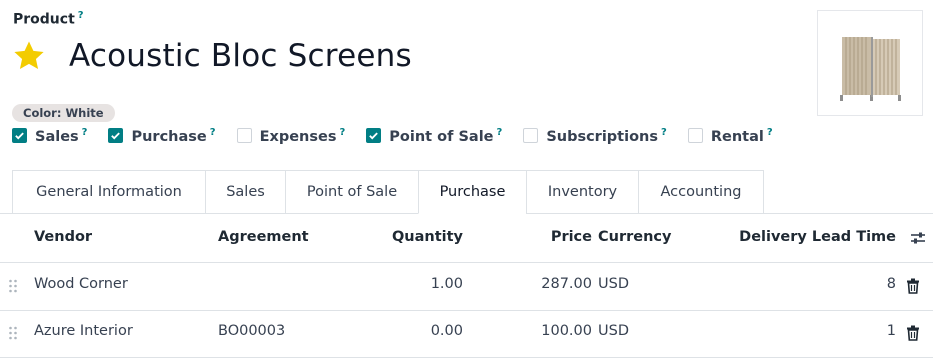  What do you see at coordinates (741, 136) in the screenshot?
I see `option-label: Rental?` at bounding box center [741, 136].